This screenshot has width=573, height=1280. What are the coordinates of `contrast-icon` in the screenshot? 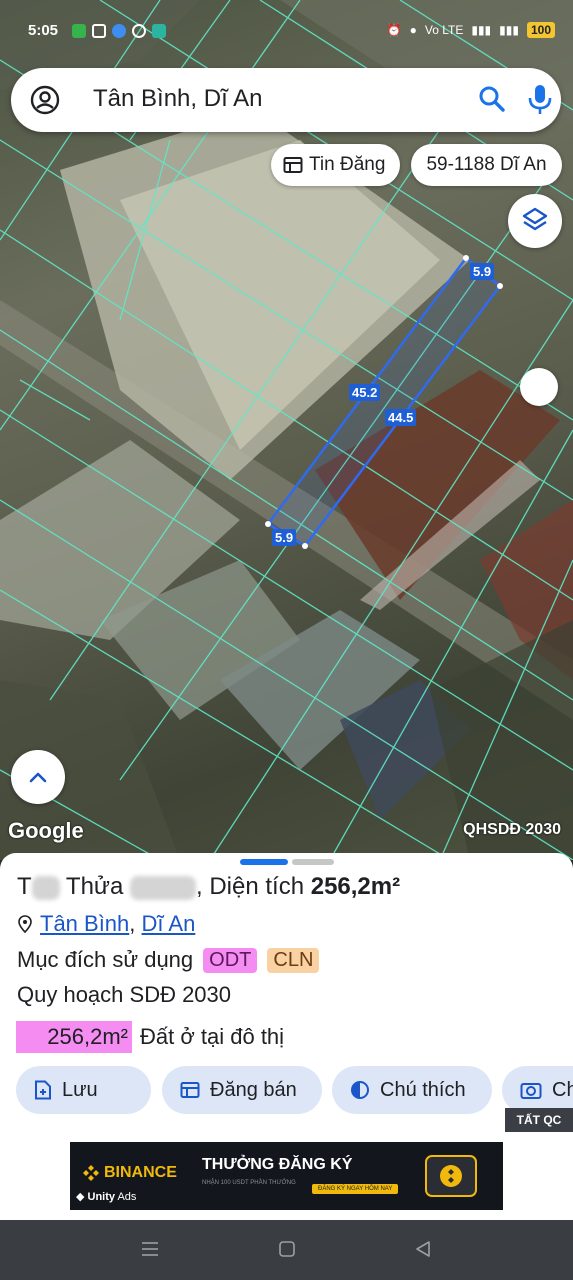 It's located at (360, 1090).